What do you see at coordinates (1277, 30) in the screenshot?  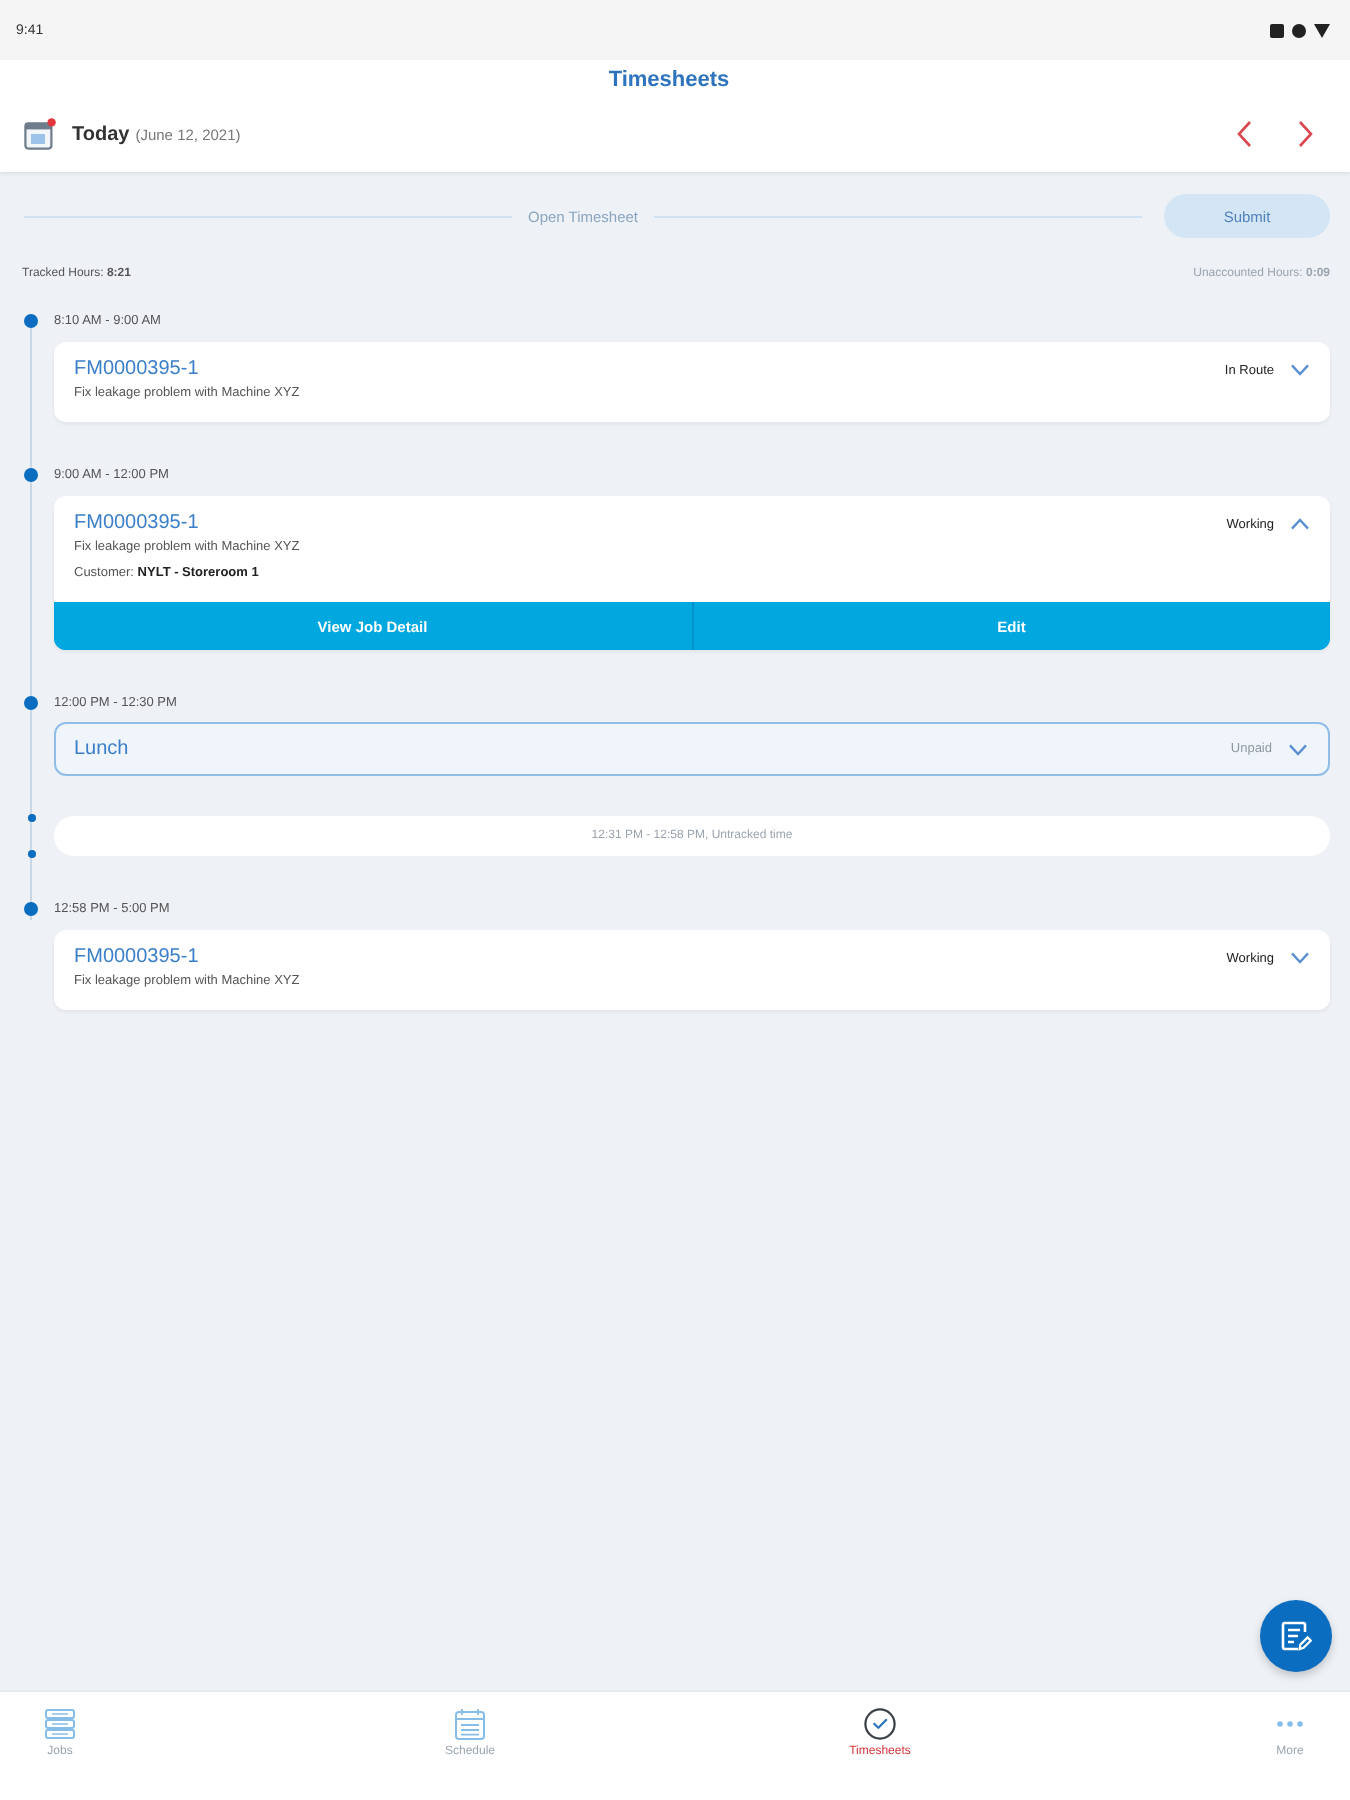 I see `square-icon` at bounding box center [1277, 30].